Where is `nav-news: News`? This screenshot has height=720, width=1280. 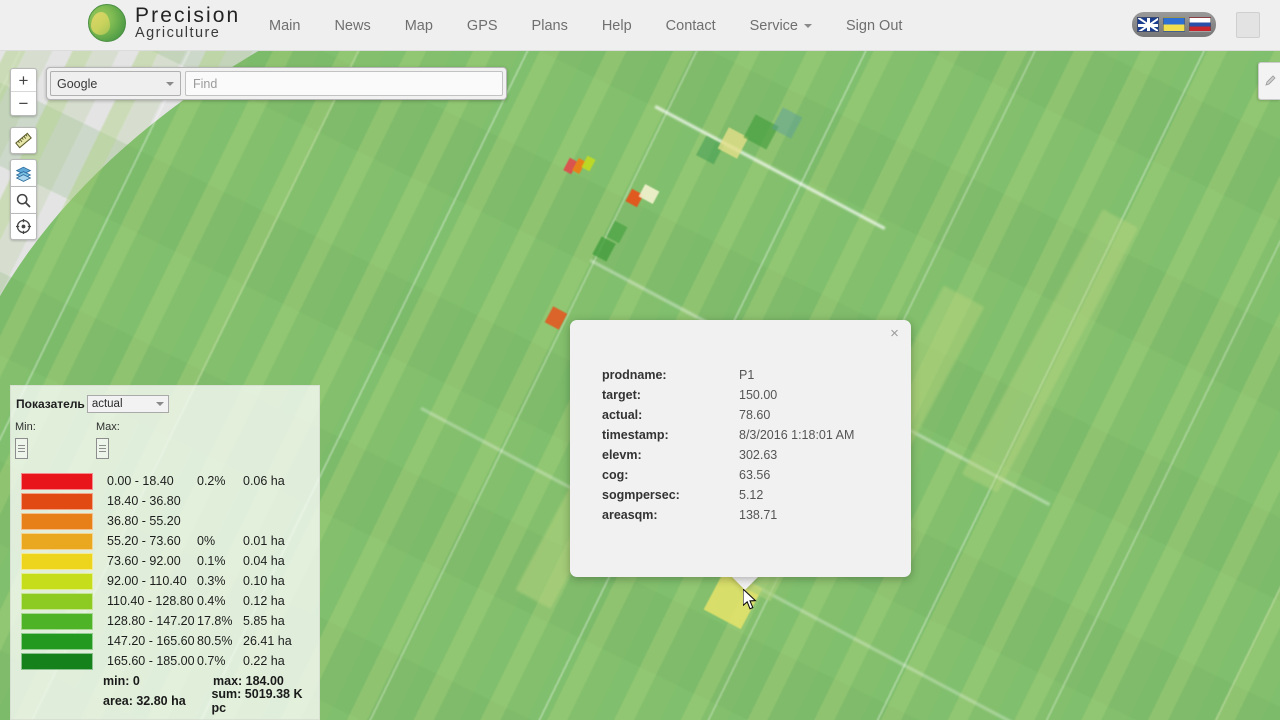 nav-news: News is located at coordinates (352, 25).